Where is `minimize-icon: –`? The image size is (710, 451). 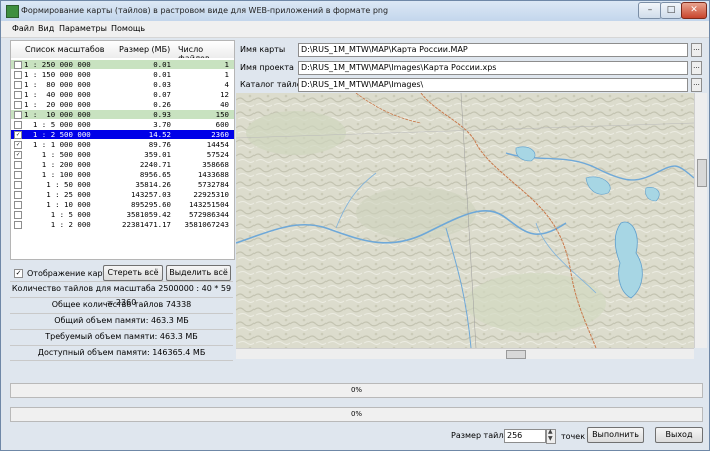 minimize-icon: – is located at coordinates (650, 10).